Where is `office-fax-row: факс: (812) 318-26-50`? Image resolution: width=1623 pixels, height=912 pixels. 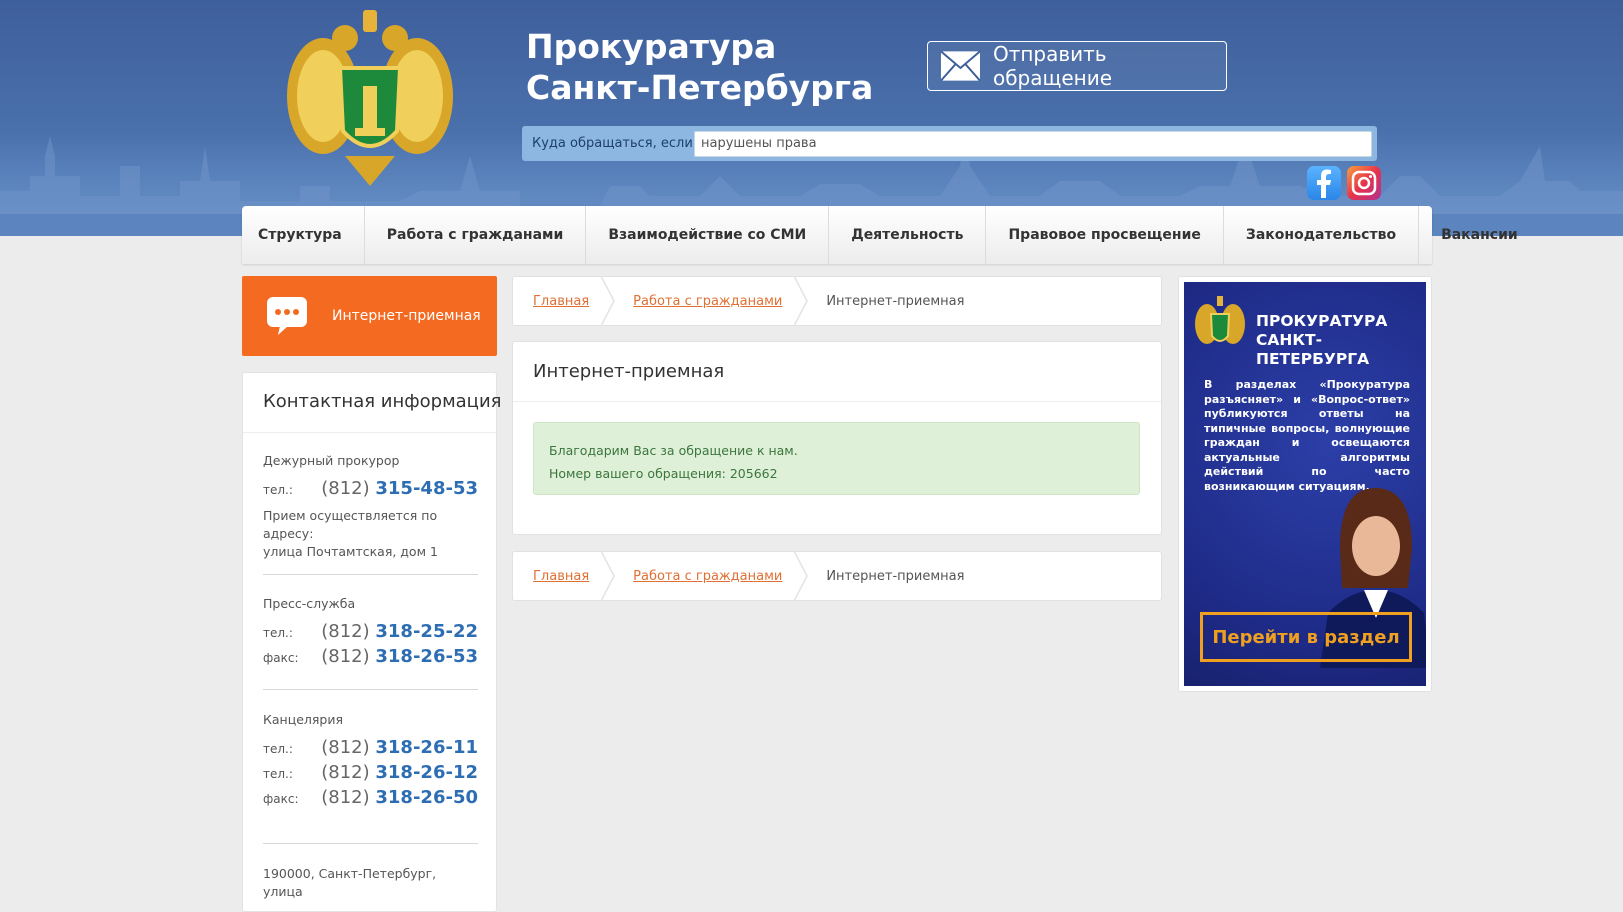
office-fax-row: факс: (812) 318-26-50 is located at coordinates (370, 799).